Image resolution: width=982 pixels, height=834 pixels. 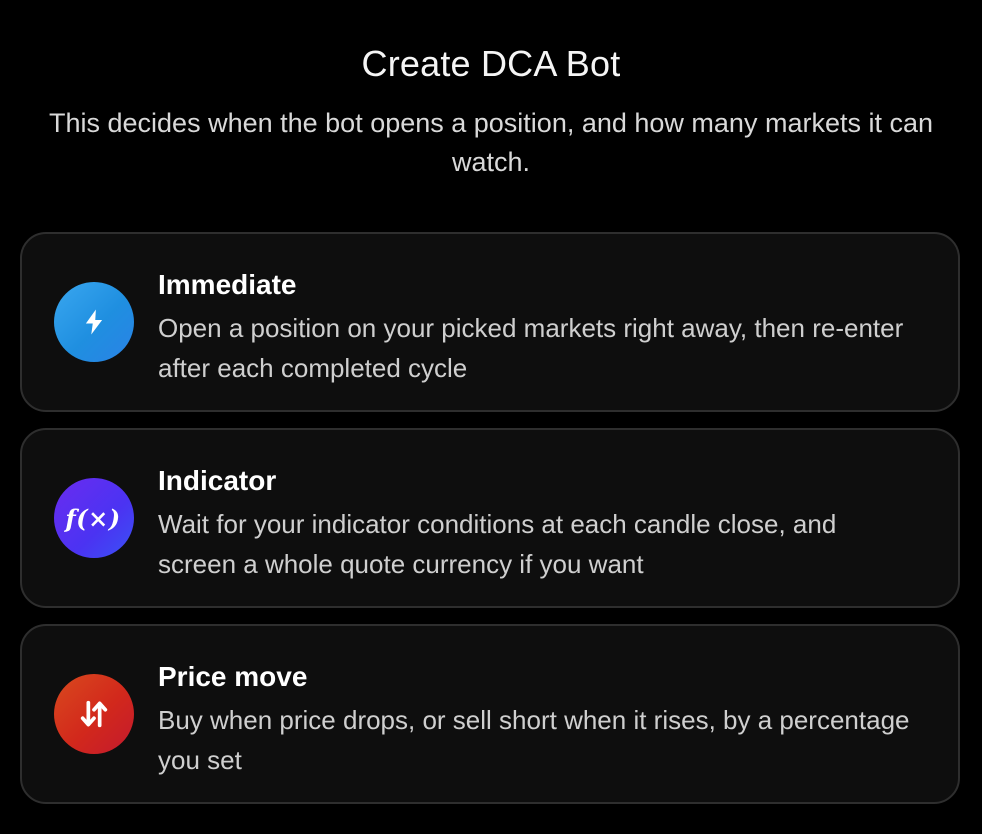 What do you see at coordinates (94, 714) in the screenshot?
I see `arrows-up-down-icon` at bounding box center [94, 714].